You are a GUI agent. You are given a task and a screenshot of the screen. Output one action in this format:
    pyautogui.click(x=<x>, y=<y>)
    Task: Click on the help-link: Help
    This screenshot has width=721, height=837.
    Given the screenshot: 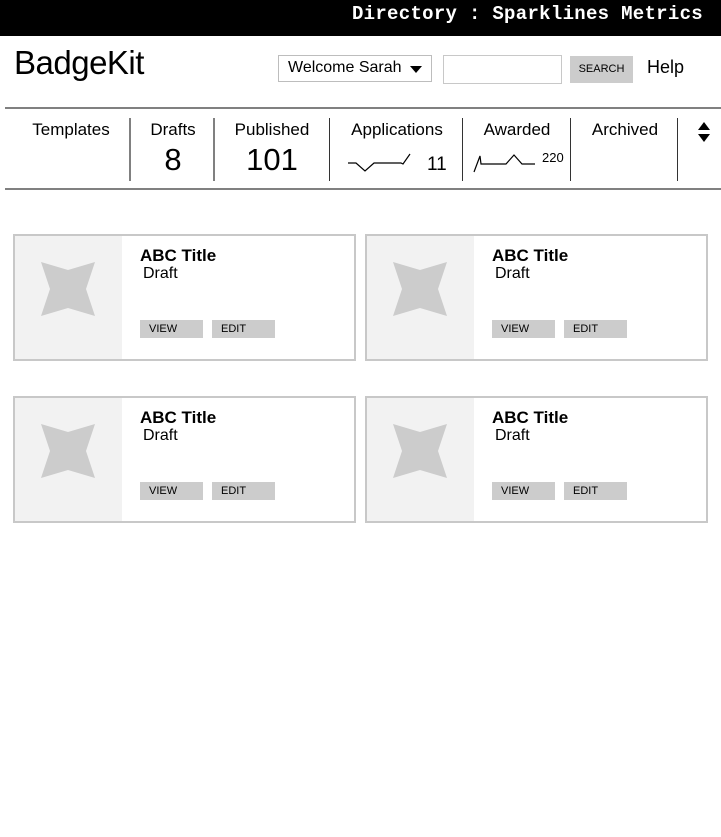 What is the action you would take?
    pyautogui.click(x=665, y=67)
    